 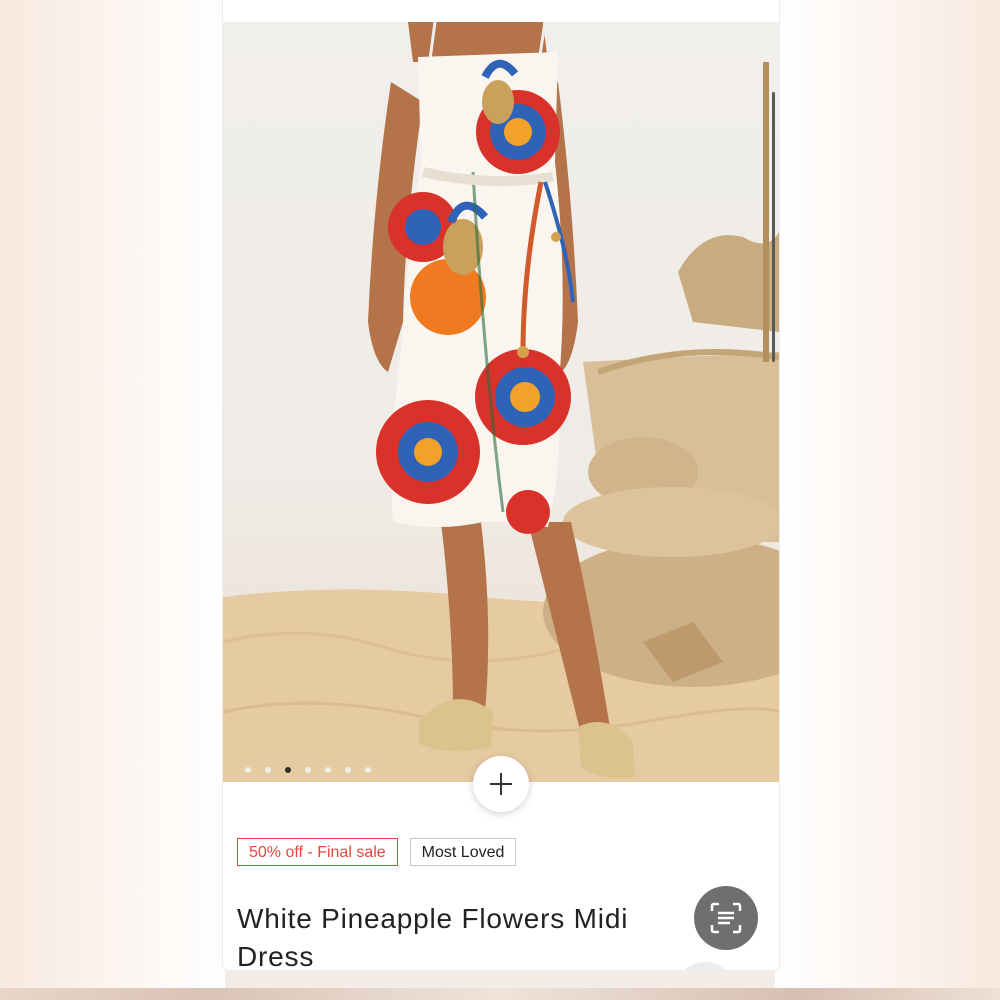 I want to click on product-title: White Pineapple Flowers Midi Dress, so click(x=433, y=937).